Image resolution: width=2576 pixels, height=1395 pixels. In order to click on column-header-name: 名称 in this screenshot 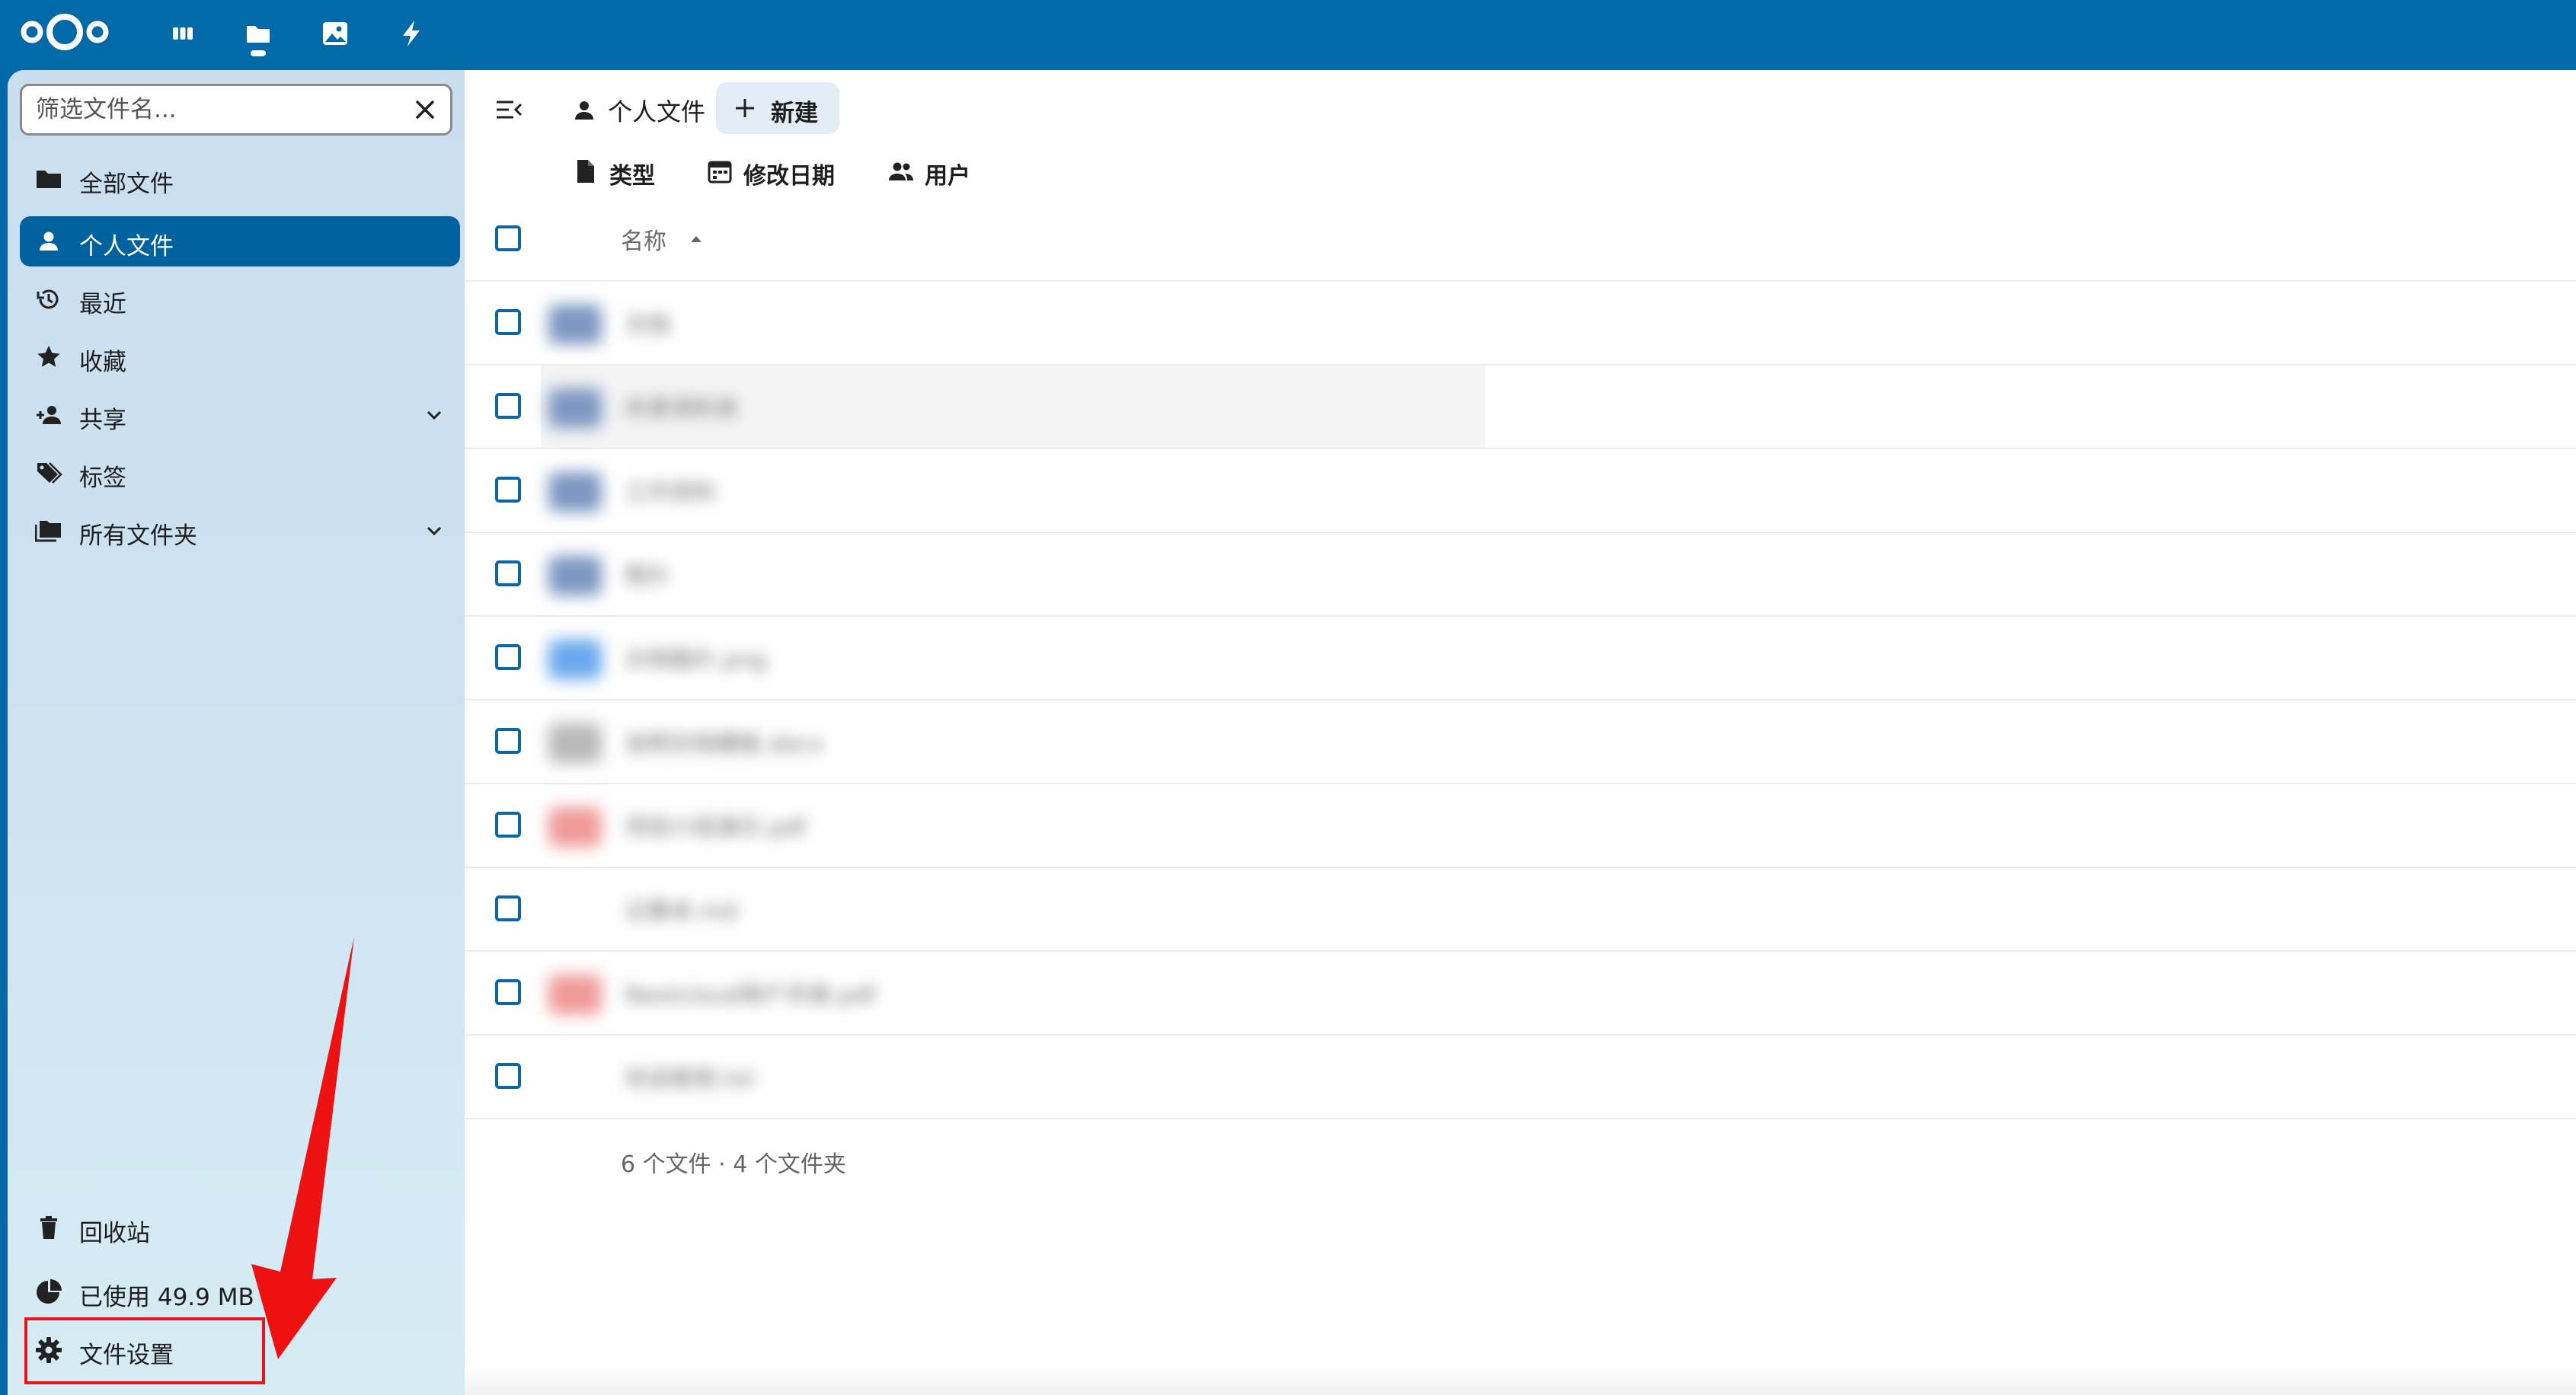, I will do `click(643, 239)`.